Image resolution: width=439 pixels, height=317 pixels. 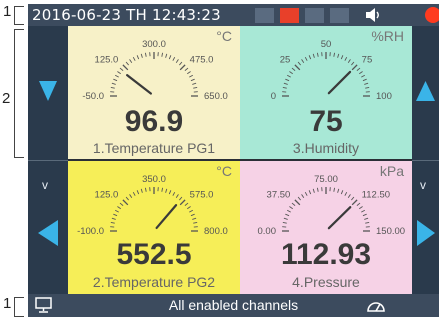 What do you see at coordinates (267, 231) in the screenshot?
I see `gauge-scale-label: 0.00` at bounding box center [267, 231].